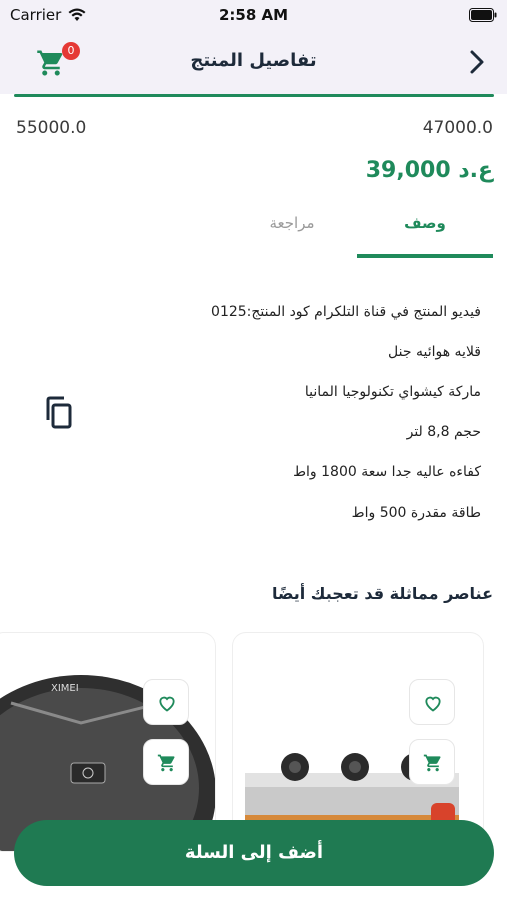 Image resolution: width=507 pixels, height=900 pixels. Describe the element at coordinates (254, 95) in the screenshot. I see `header-divider` at that location.